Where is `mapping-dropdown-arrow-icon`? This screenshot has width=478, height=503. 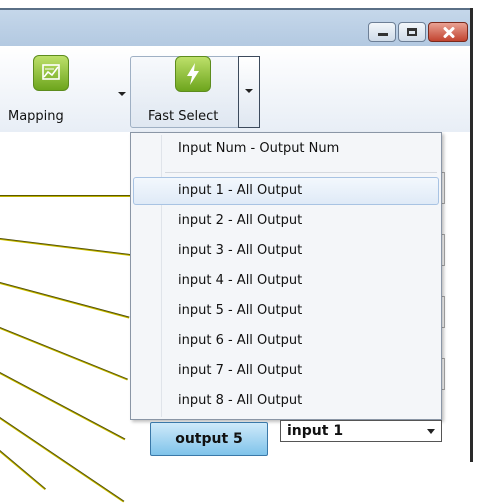 mapping-dropdown-arrow-icon is located at coordinates (122, 94).